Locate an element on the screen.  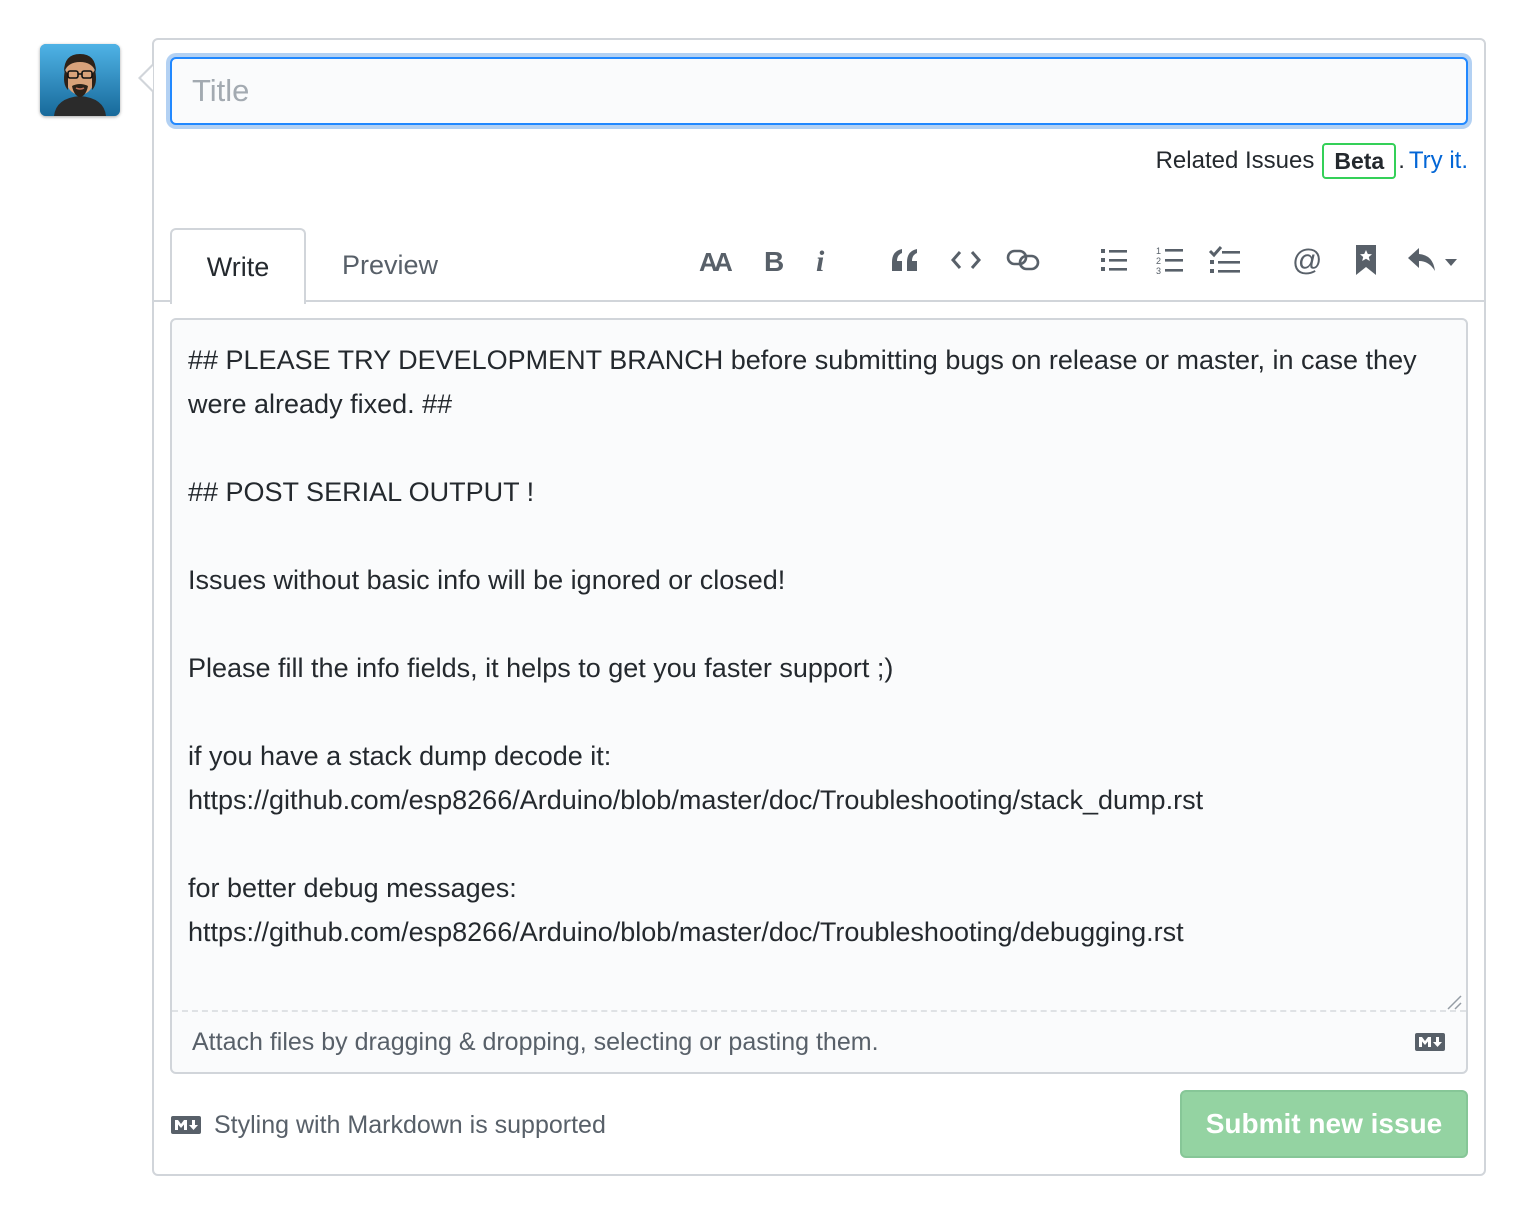
ordered-list-icon: 123 is located at coordinates (1170, 260).